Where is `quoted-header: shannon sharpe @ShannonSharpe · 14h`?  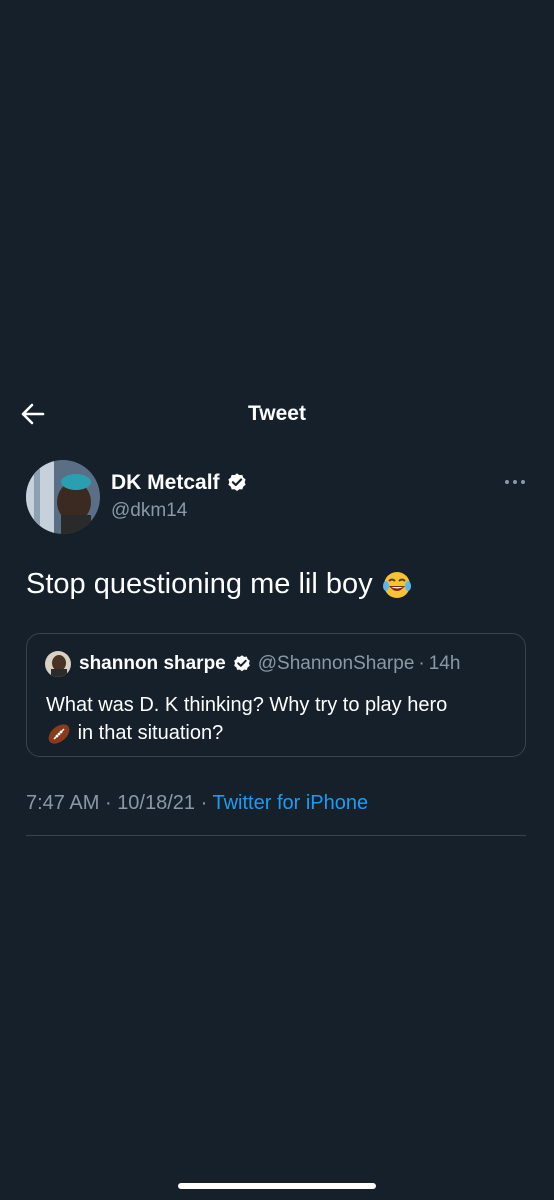 quoted-header: shannon sharpe @ShannonSharpe · 14h is located at coordinates (269, 664).